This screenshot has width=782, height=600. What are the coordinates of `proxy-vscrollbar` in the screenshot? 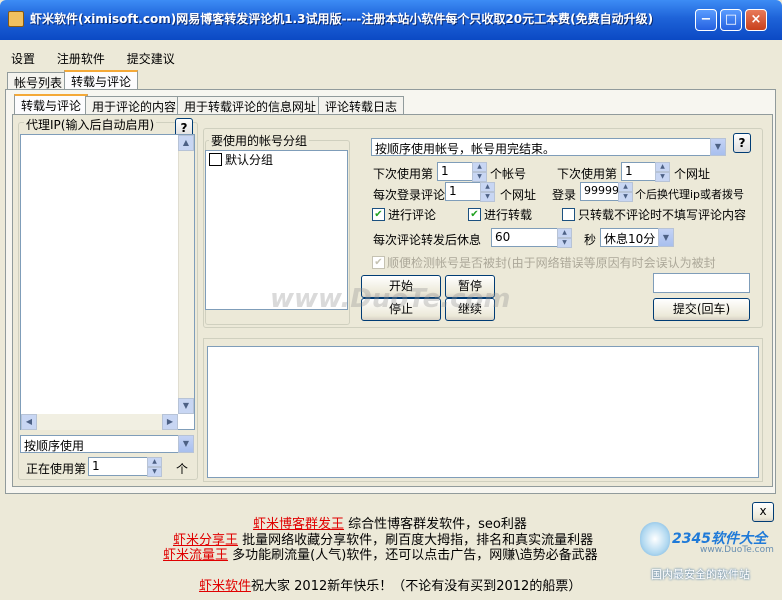 It's located at (186, 274).